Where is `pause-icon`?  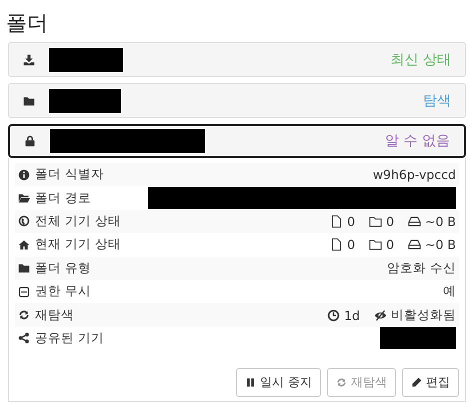 pause-icon is located at coordinates (250, 382).